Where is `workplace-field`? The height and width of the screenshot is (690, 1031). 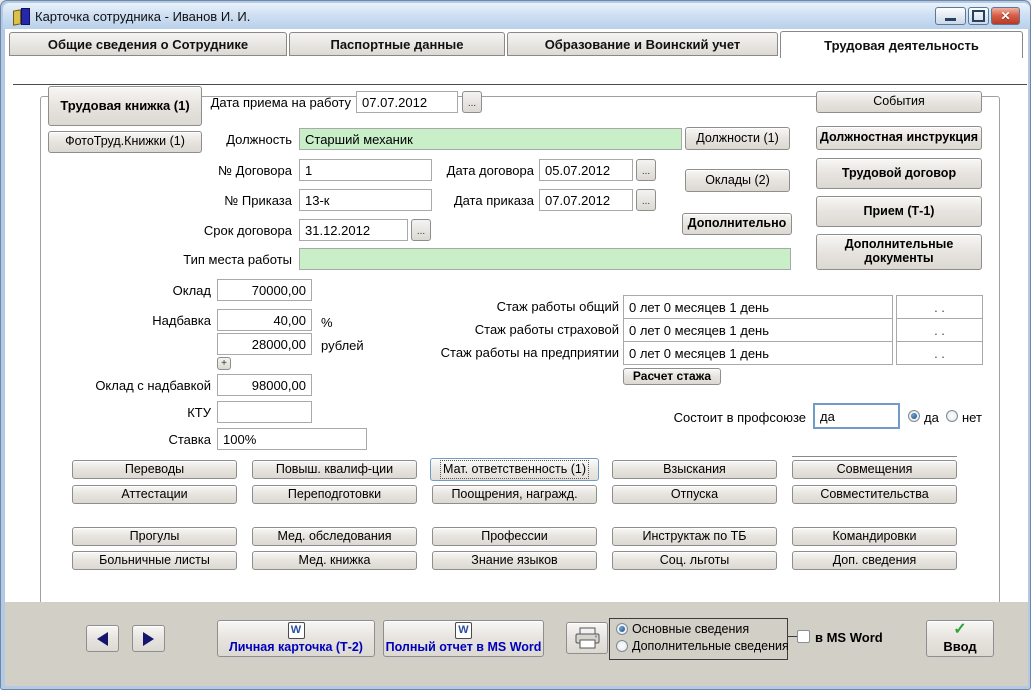
workplace-field is located at coordinates (545, 259).